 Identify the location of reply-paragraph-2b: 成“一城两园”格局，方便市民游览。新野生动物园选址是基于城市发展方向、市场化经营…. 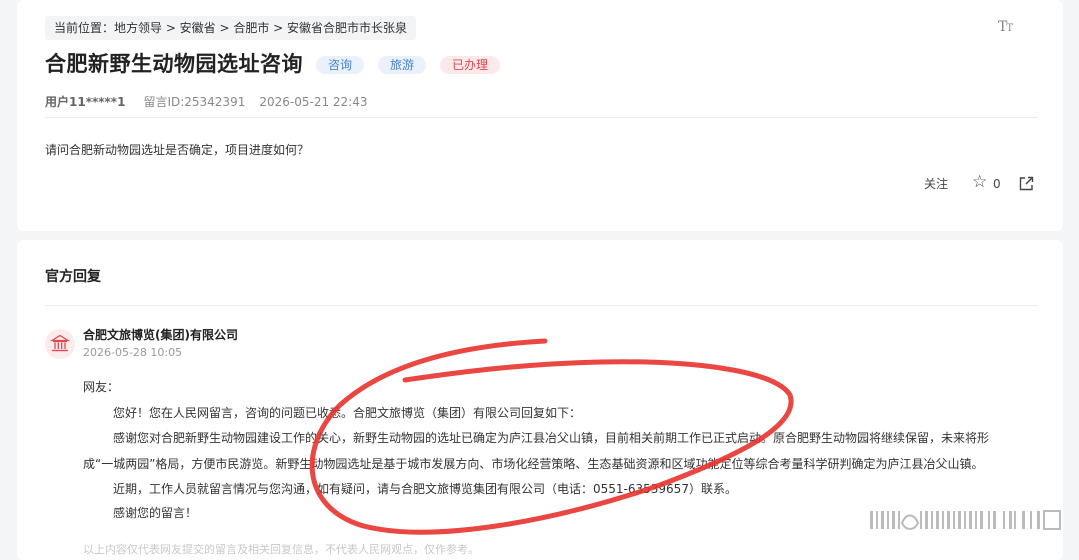
(533, 464).